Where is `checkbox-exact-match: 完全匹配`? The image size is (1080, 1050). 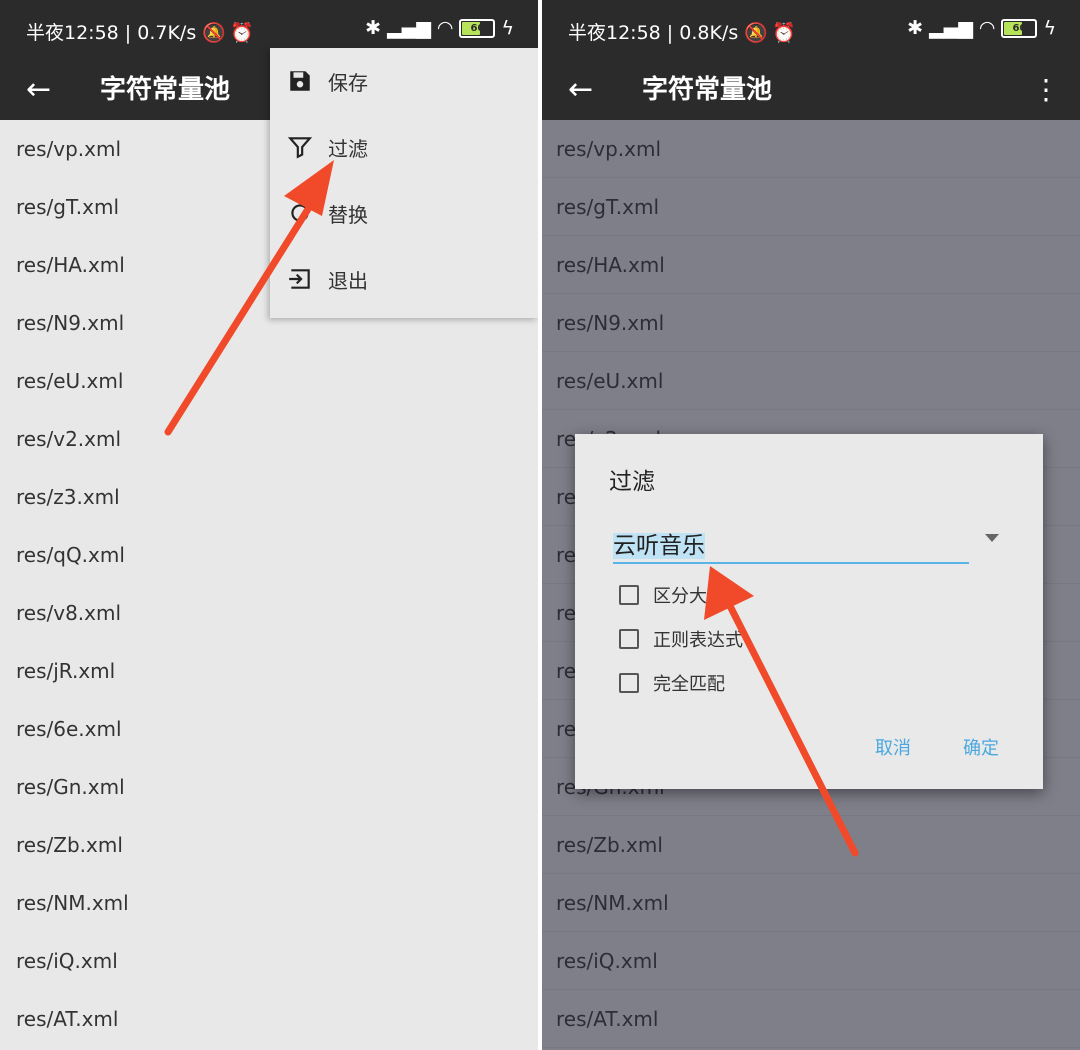 checkbox-exact-match: 完全匹配 is located at coordinates (672, 683).